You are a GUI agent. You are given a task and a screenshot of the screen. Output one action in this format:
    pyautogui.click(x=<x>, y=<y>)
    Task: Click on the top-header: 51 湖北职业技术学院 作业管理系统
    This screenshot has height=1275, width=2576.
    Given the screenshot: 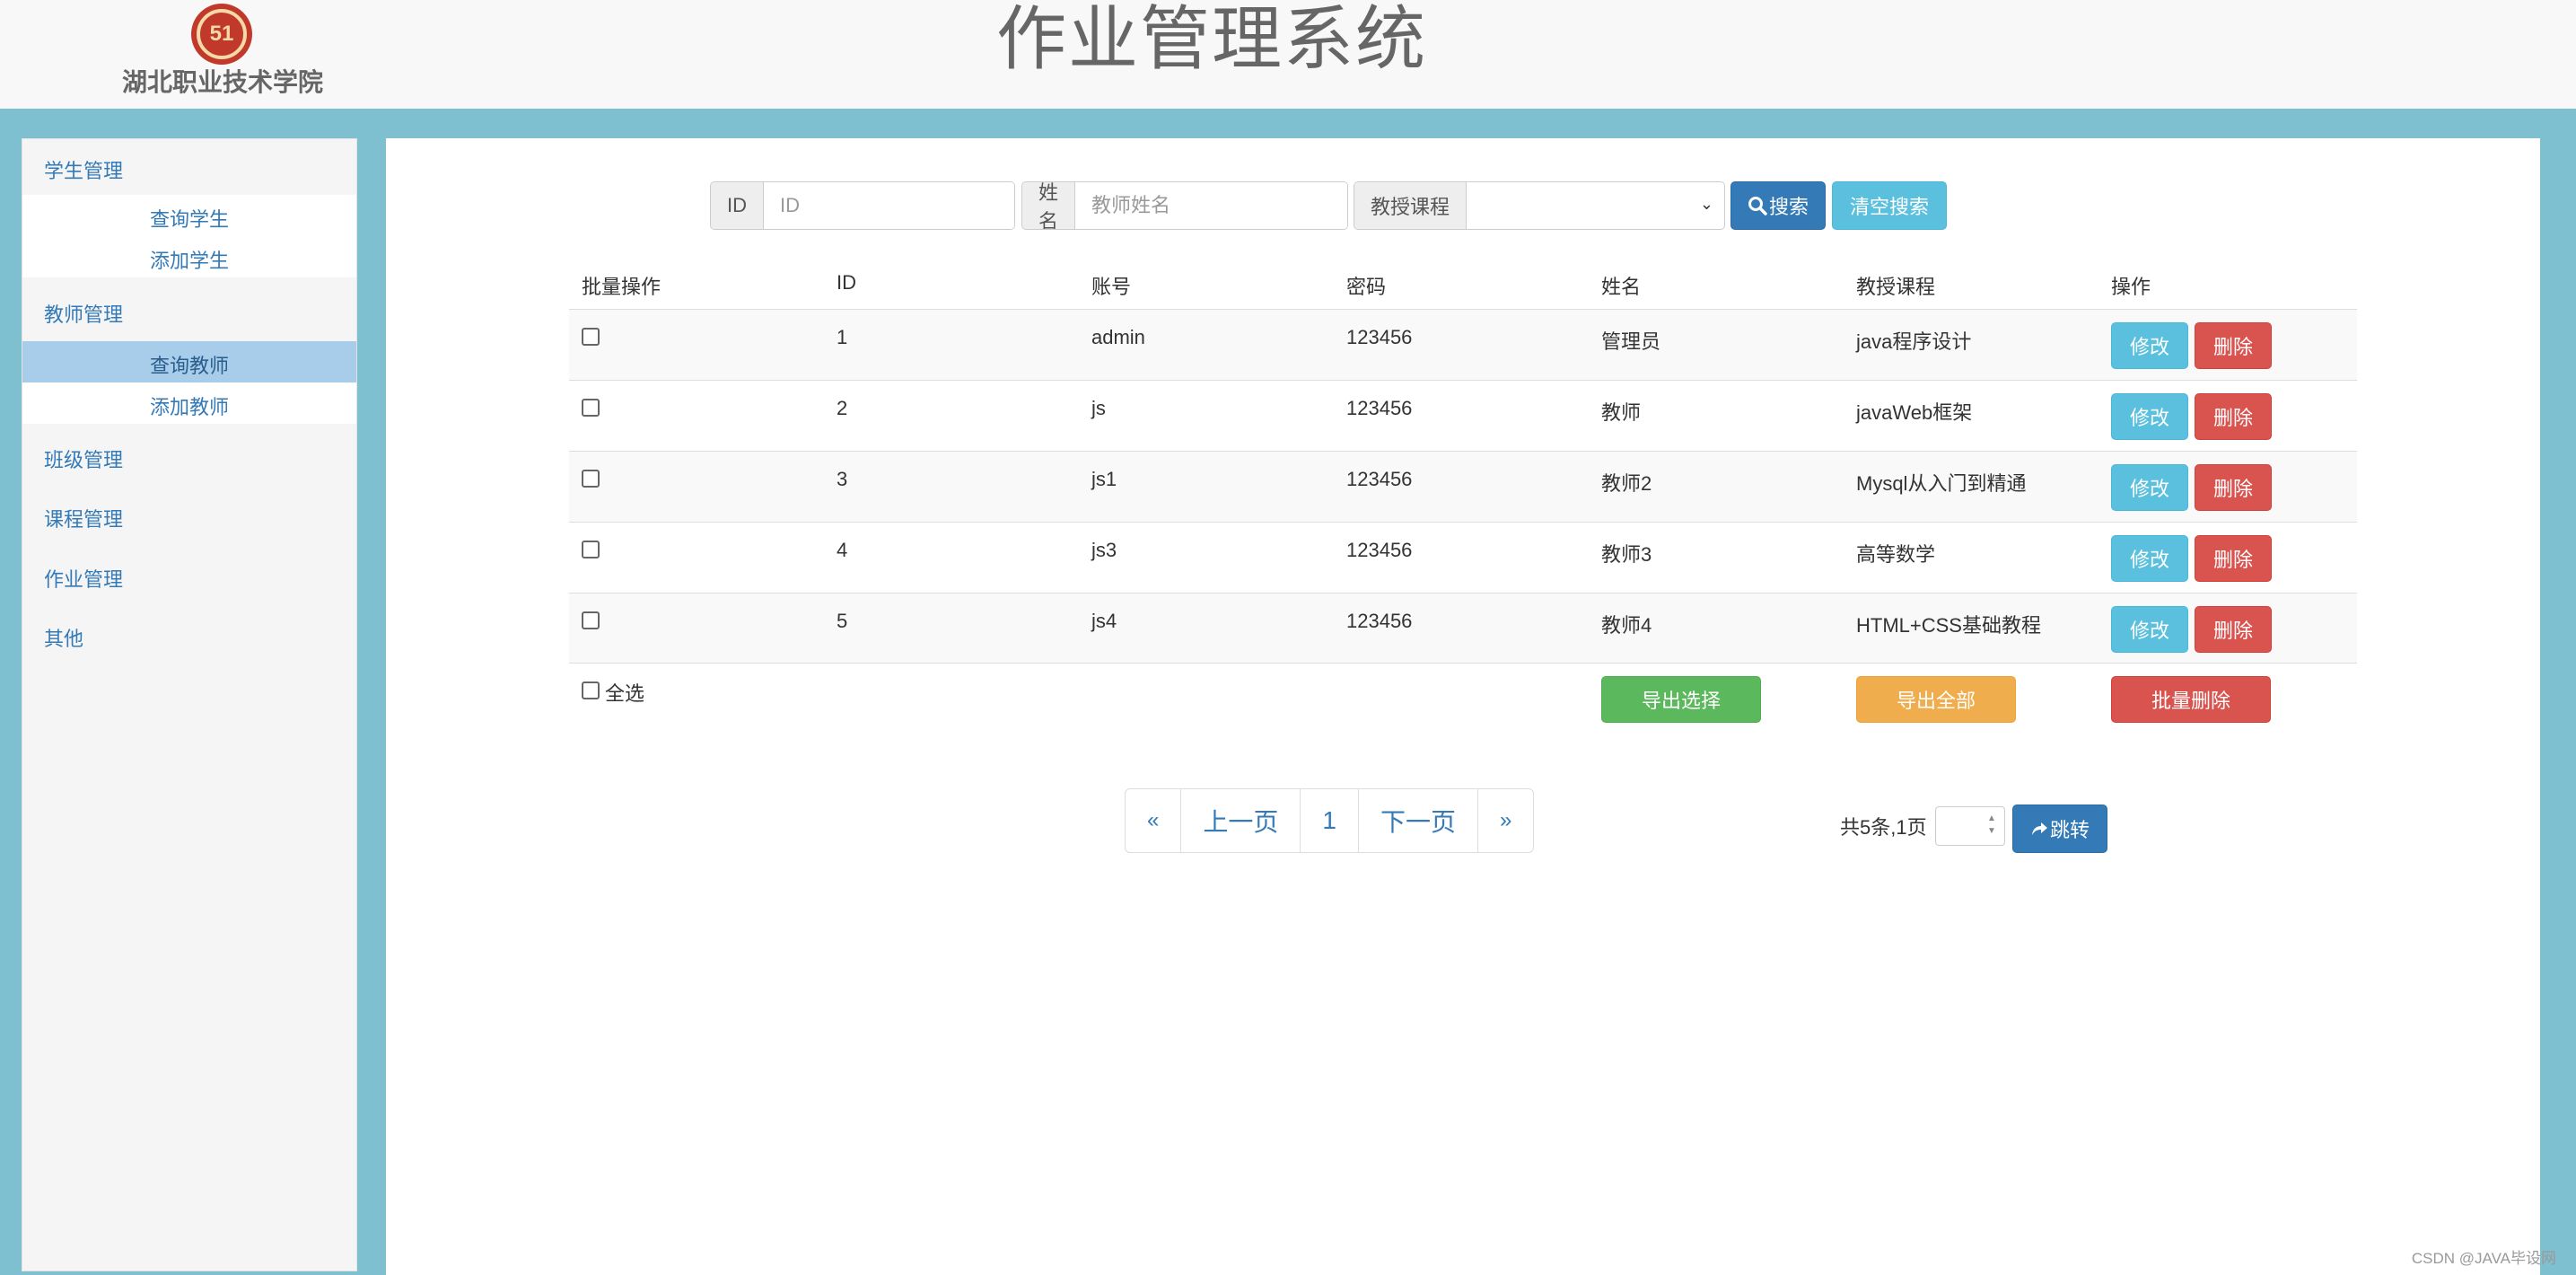 What is the action you would take?
    pyautogui.click(x=1288, y=55)
    